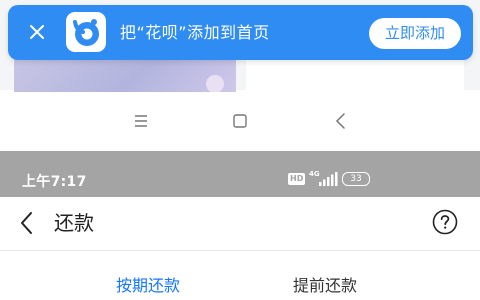  I want to click on back-chevron-icon, so click(341, 121).